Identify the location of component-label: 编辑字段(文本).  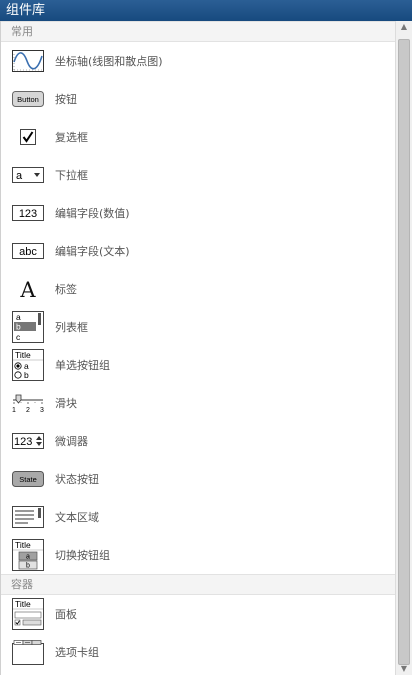
(92, 251).